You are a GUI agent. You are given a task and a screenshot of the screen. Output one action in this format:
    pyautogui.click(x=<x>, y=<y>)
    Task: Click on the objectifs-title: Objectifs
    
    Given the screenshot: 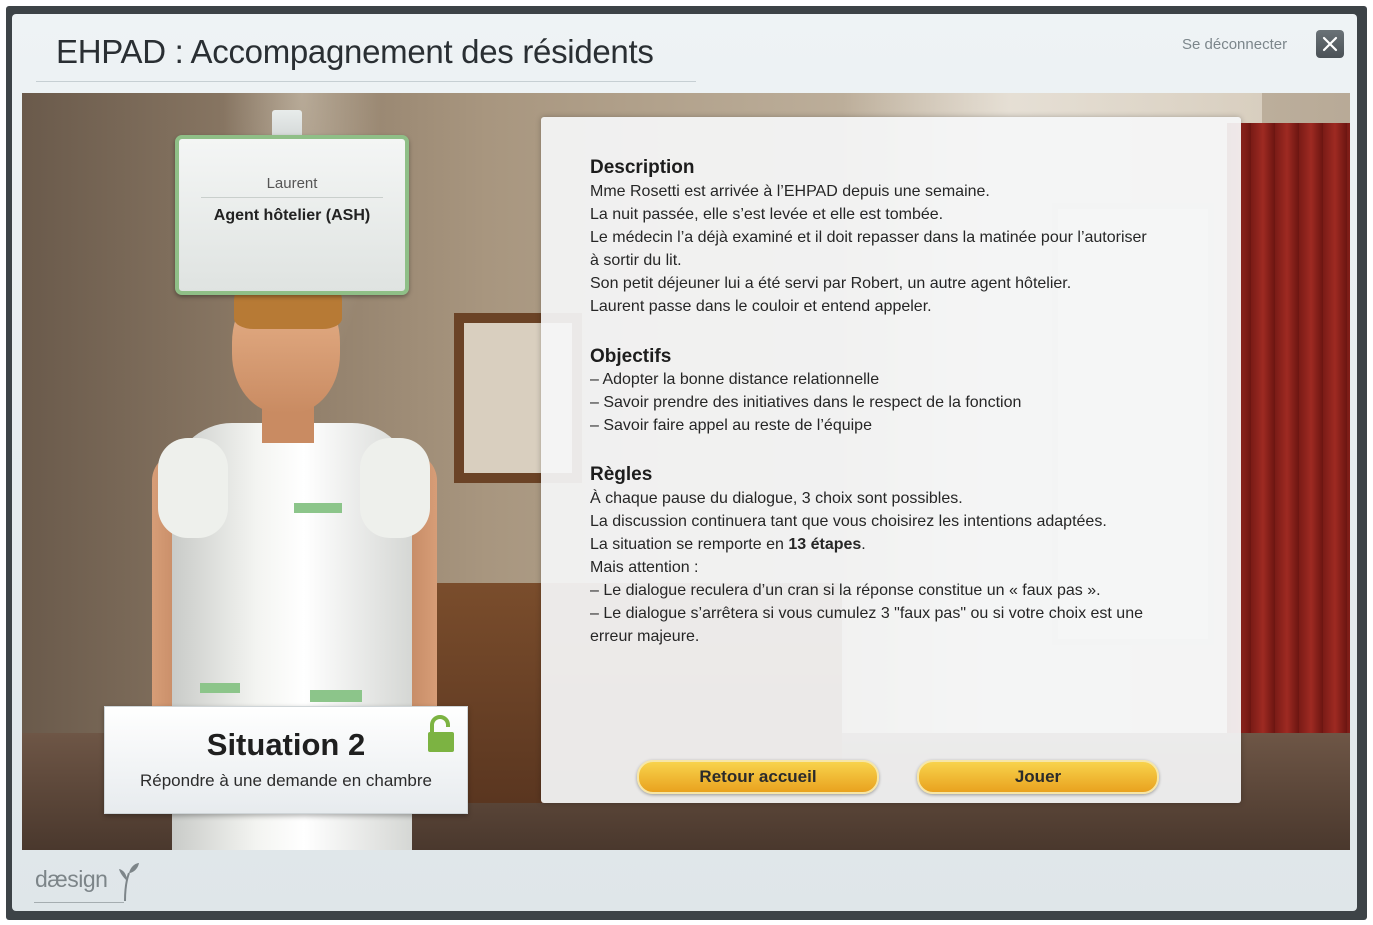 What is the action you would take?
    pyautogui.click(x=631, y=356)
    